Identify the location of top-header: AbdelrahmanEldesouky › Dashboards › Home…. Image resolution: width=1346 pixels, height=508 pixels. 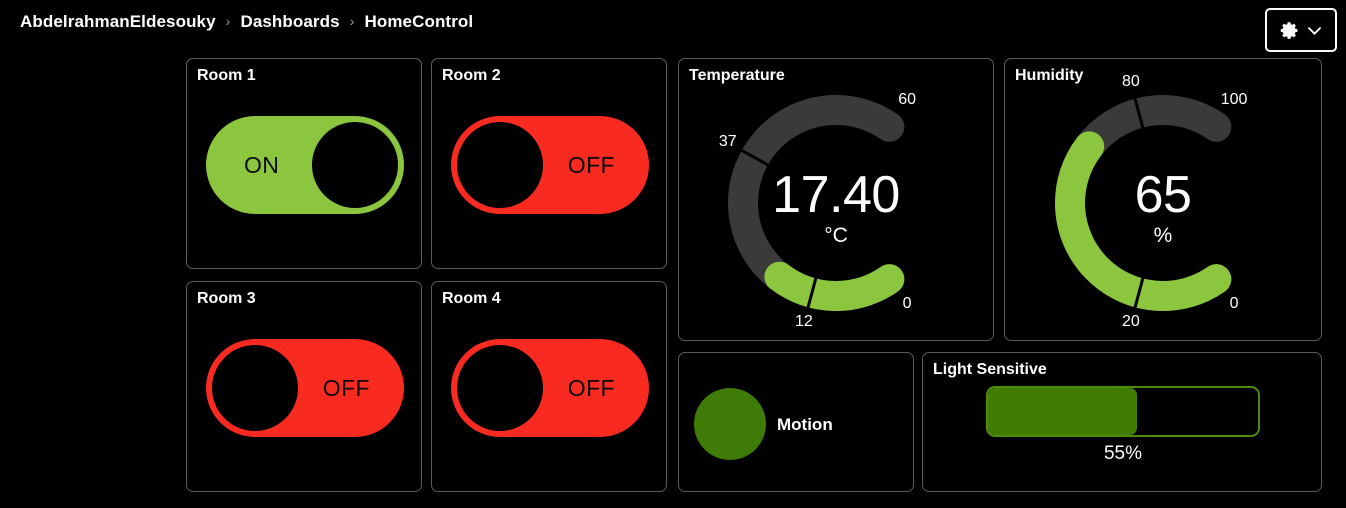
(673, 26).